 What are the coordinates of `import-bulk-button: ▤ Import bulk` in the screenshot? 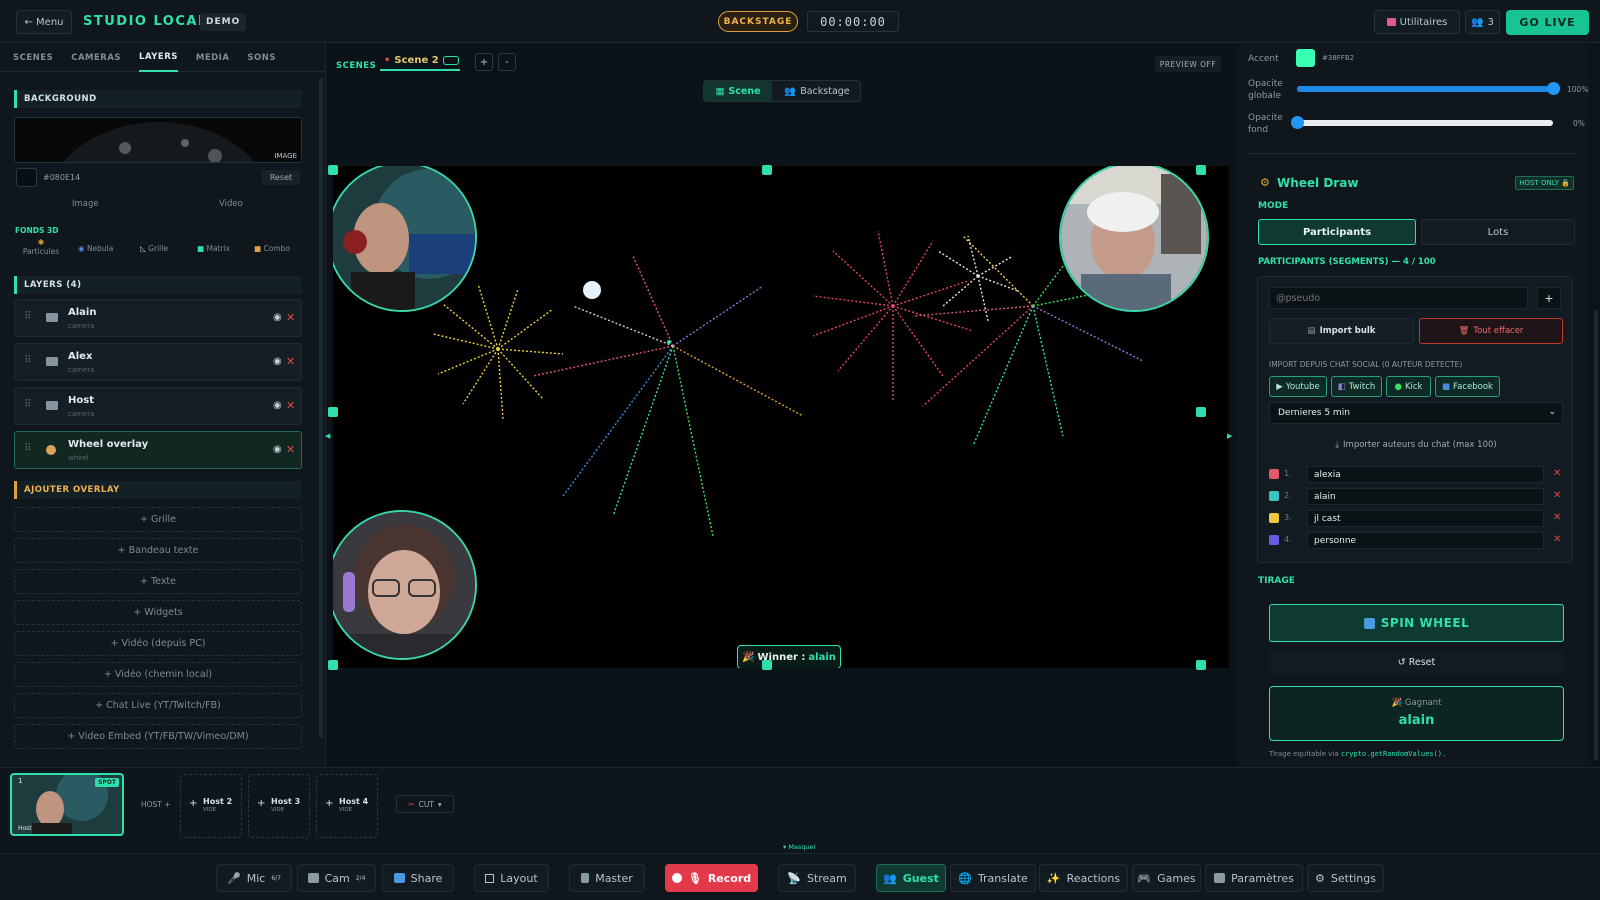 It's located at (1341, 331).